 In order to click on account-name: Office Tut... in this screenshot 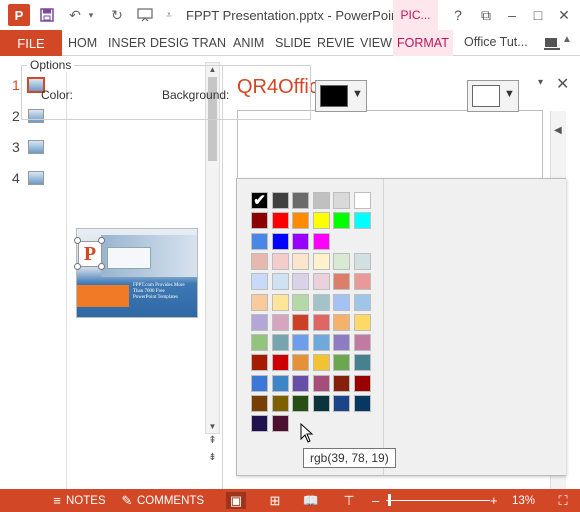, I will do `click(496, 42)`.